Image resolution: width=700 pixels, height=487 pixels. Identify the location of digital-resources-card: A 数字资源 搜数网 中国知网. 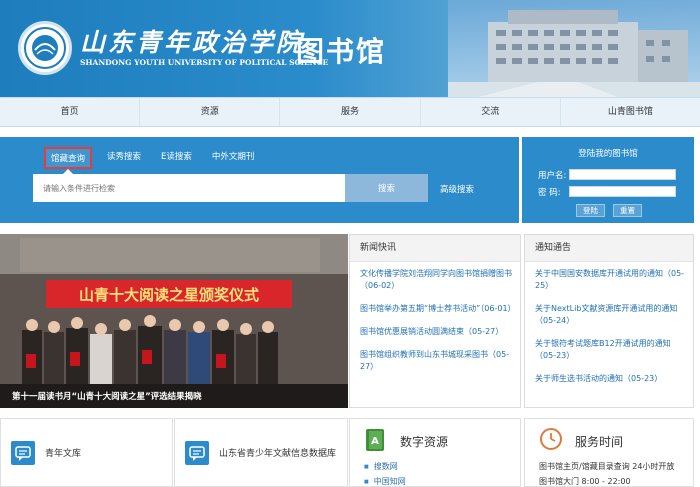
(435, 452).